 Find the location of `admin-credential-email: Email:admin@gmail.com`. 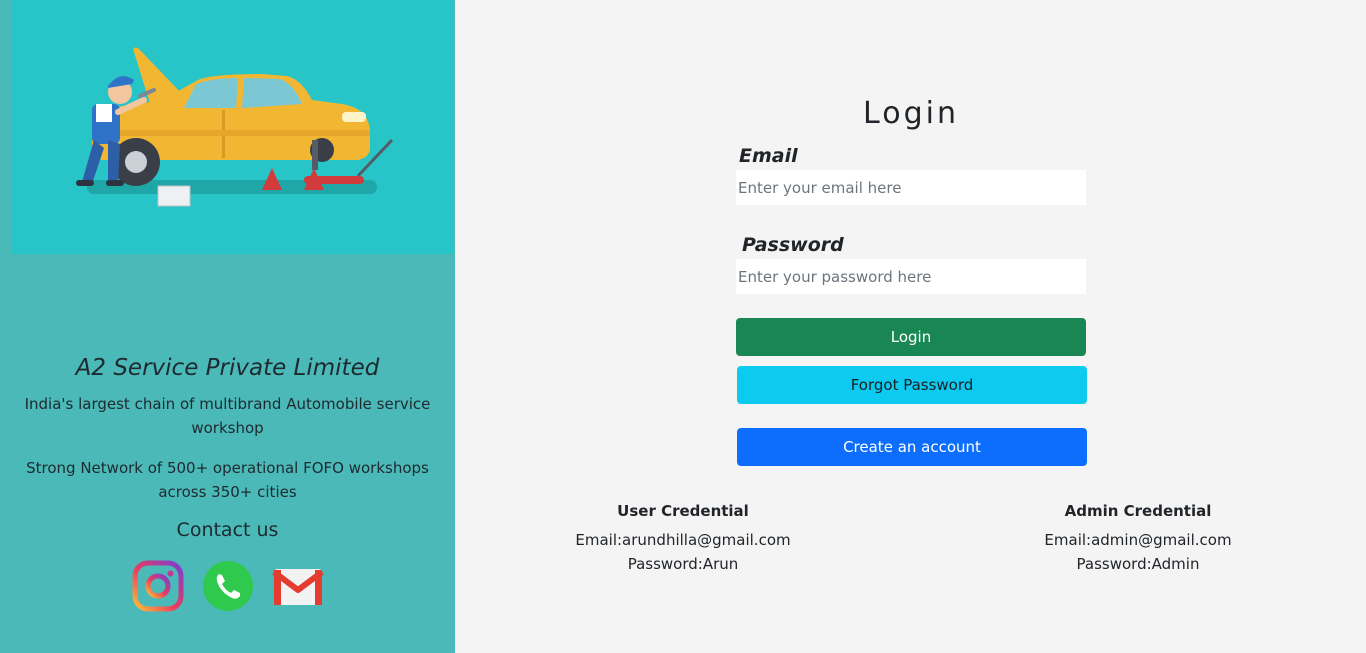

admin-credential-email: Email:admin@gmail.com is located at coordinates (1138, 540).